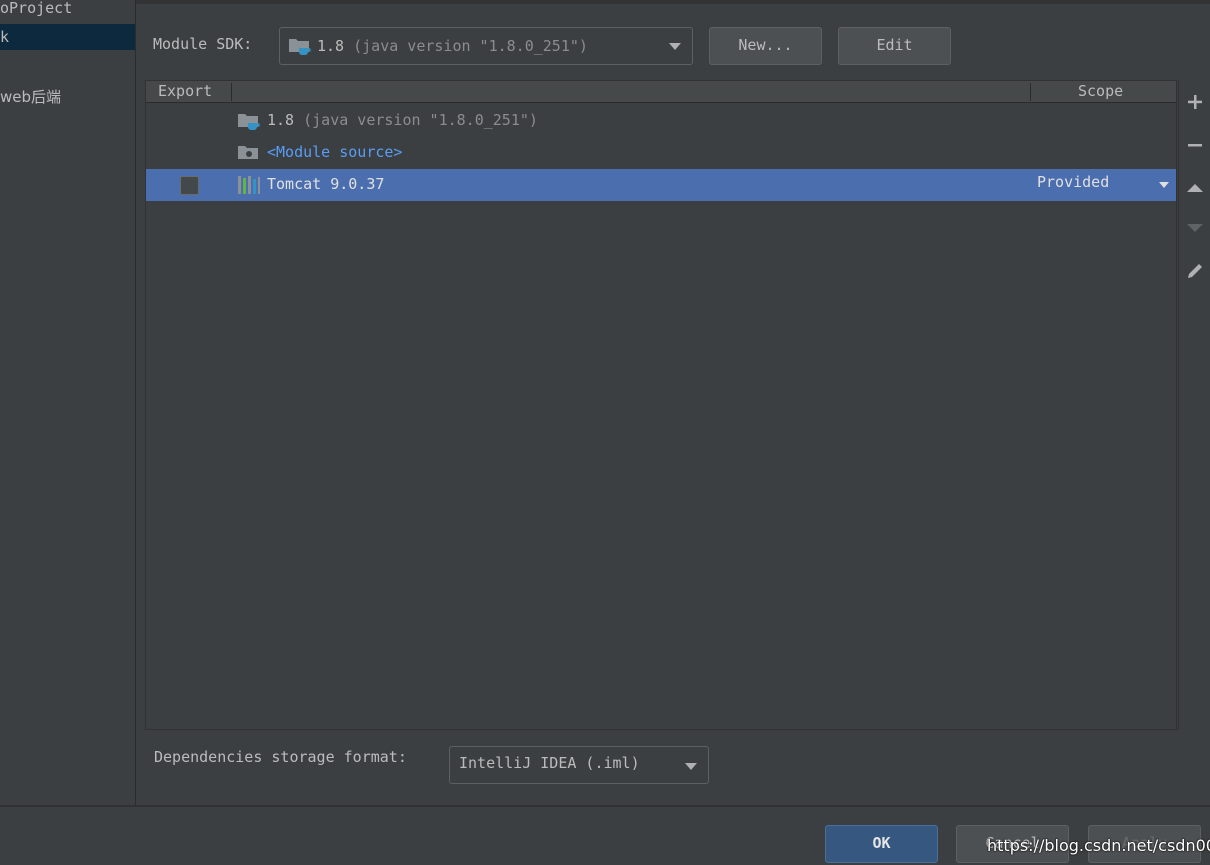 This screenshot has height=865, width=1210. Describe the element at coordinates (605, 806) in the screenshot. I see `footer-divider` at that location.